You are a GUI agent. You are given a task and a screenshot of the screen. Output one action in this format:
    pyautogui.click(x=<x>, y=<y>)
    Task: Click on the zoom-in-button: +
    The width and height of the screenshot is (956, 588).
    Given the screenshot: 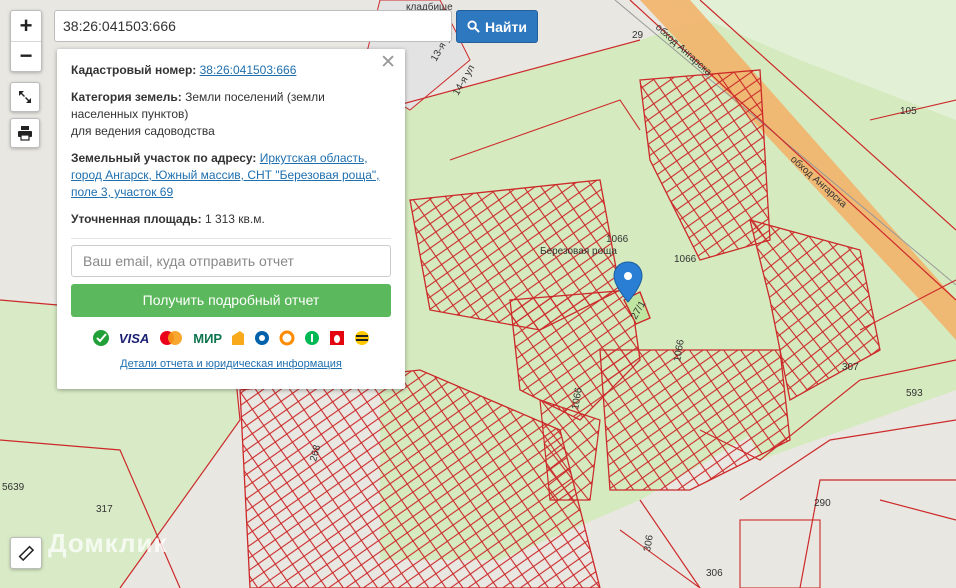 What is the action you would take?
    pyautogui.click(x=26, y=26)
    